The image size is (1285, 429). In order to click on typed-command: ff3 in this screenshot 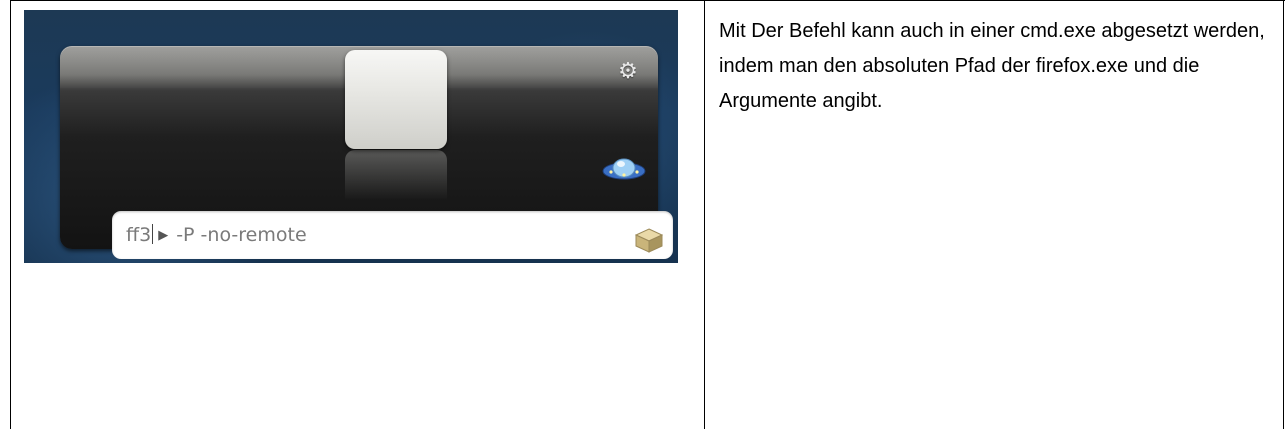, I will do `click(139, 235)`.